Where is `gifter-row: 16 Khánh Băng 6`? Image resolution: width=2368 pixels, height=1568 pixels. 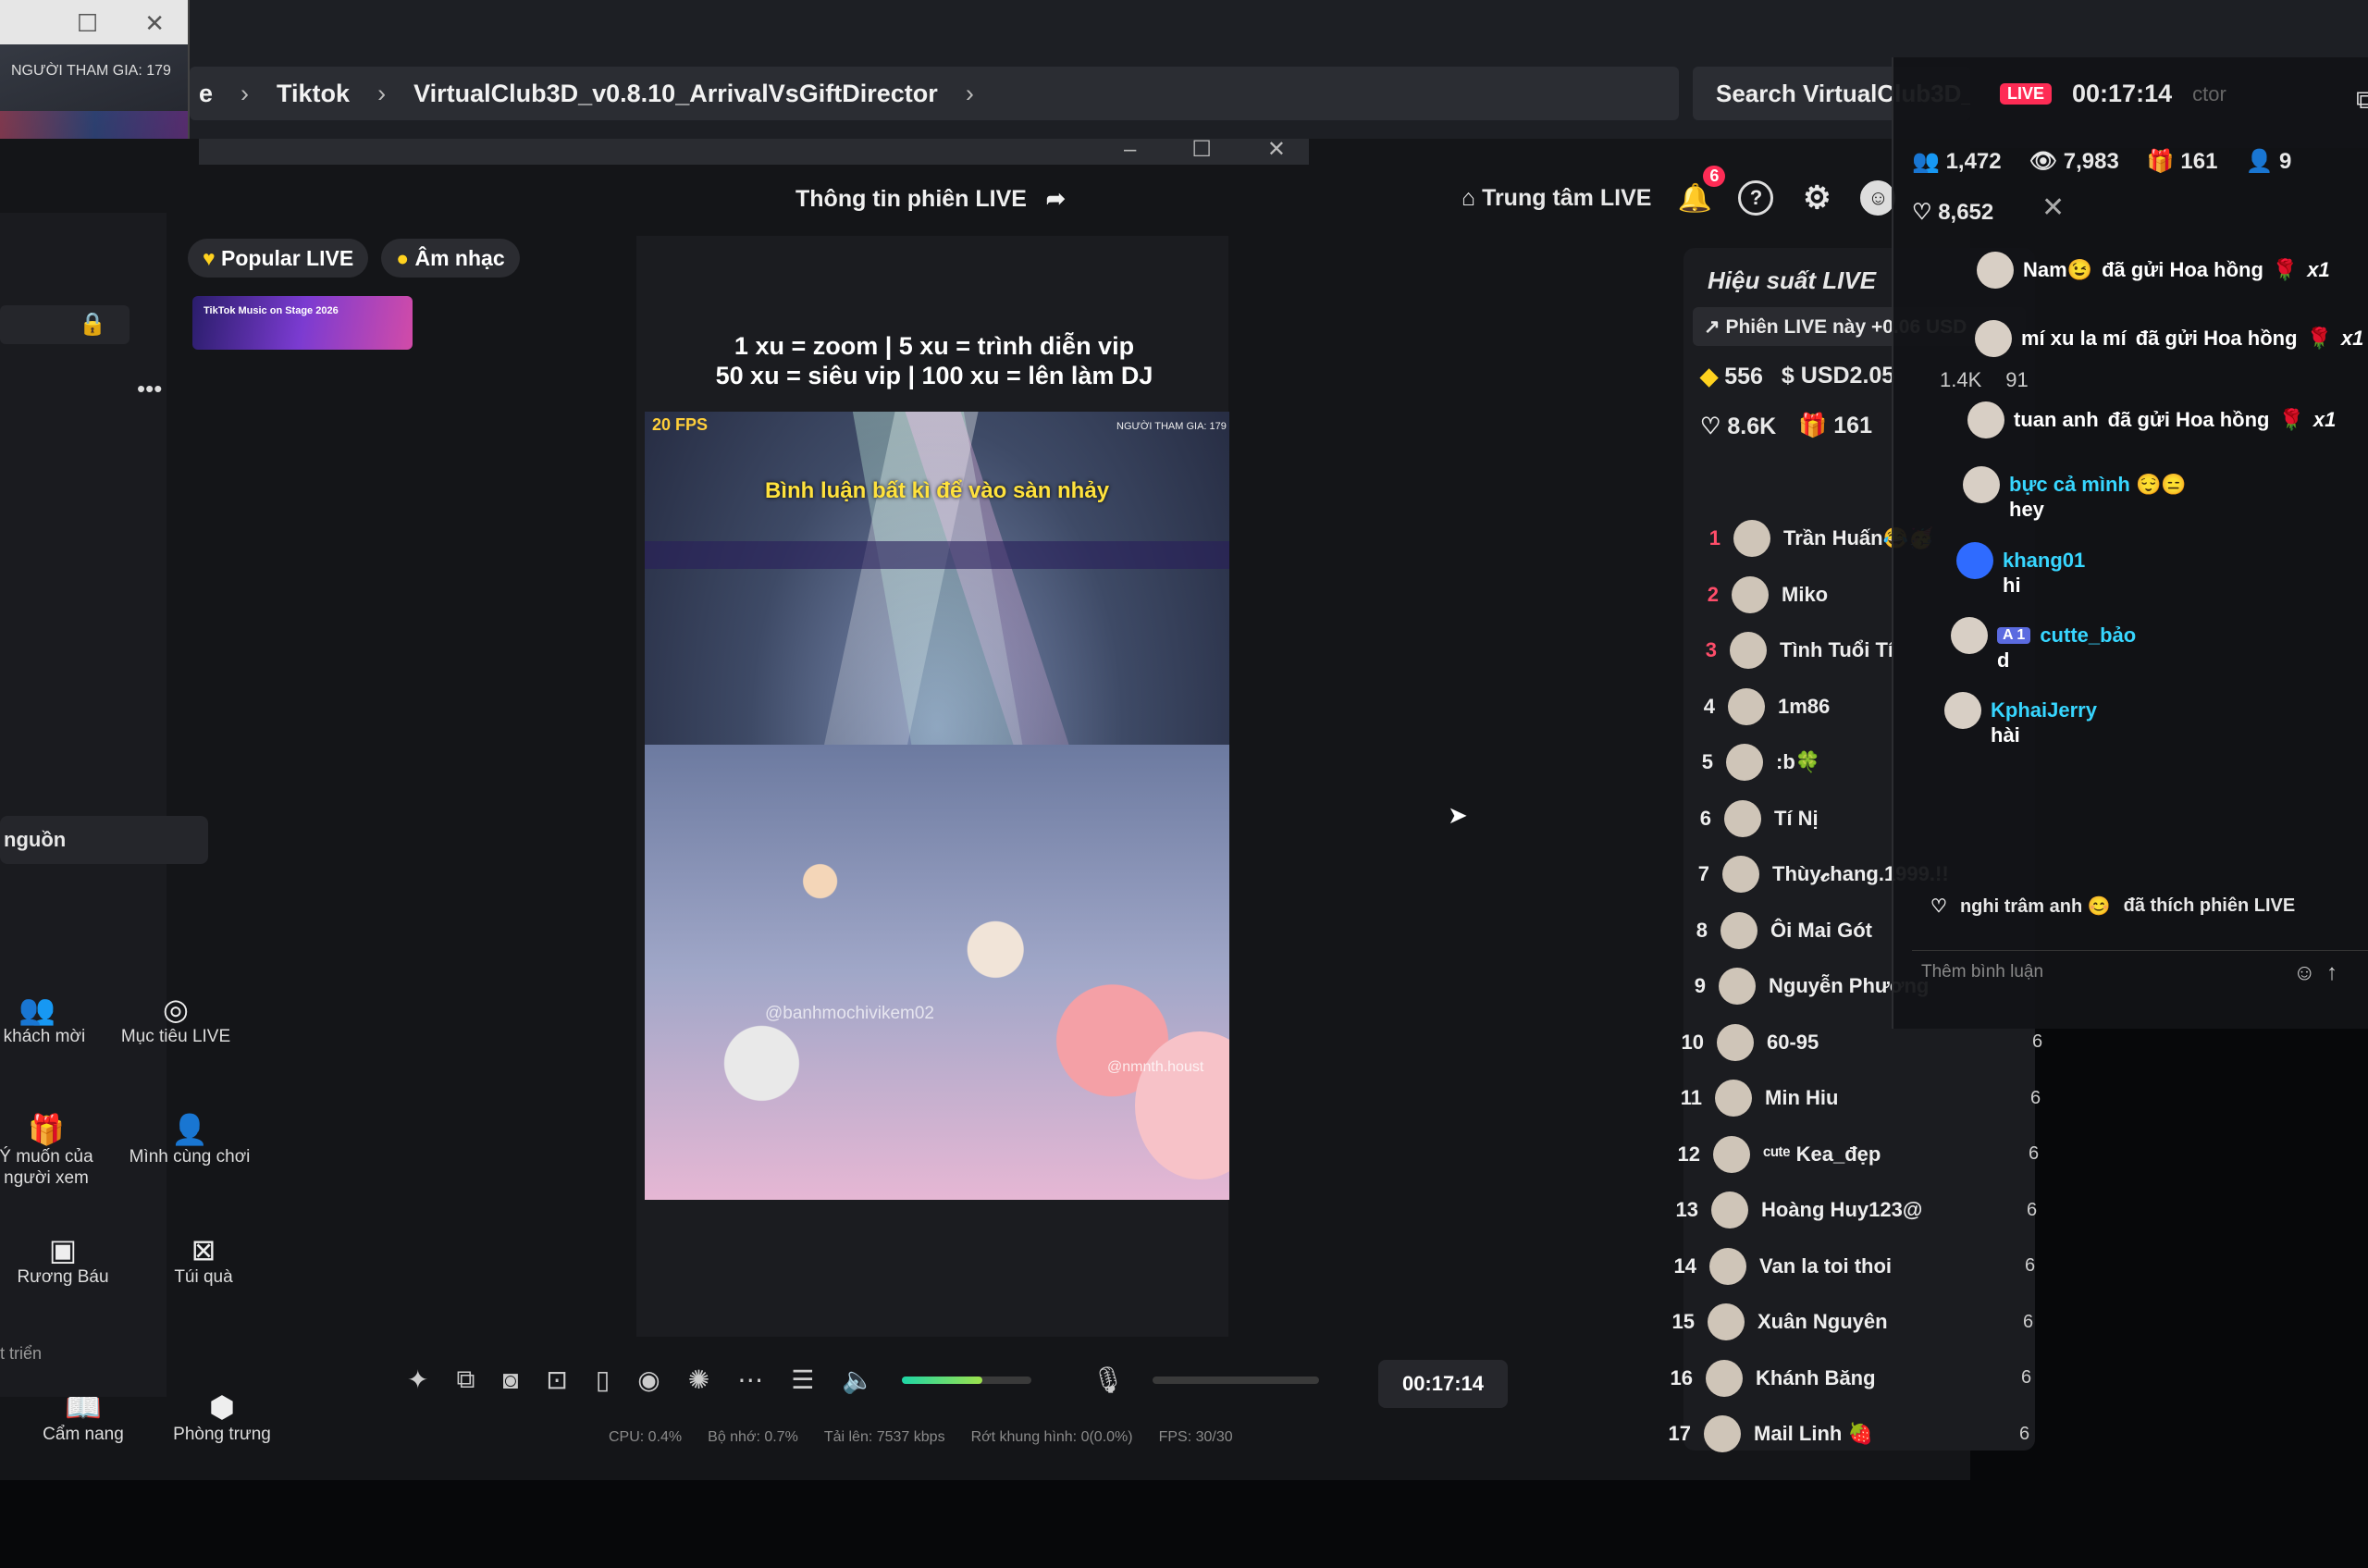
gifter-row: 16 Khánh Băng 6 is located at coordinates (1844, 1378).